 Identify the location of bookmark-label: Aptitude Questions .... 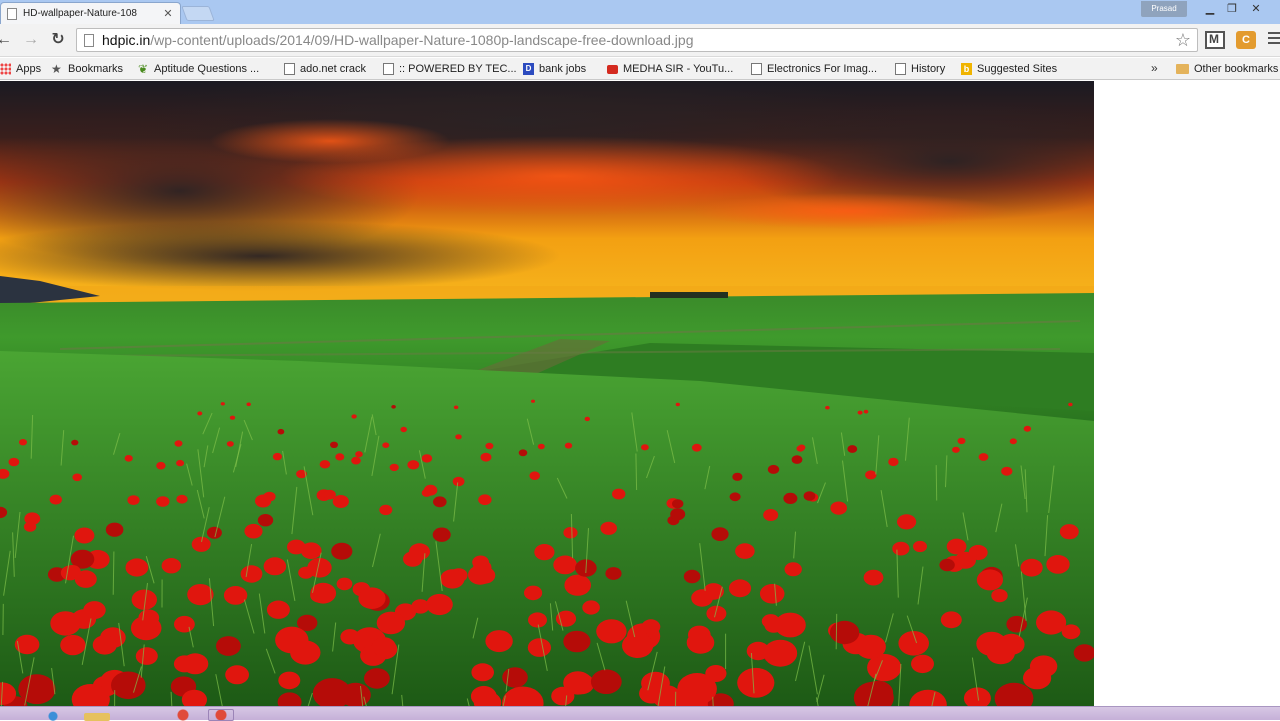
(206, 69).